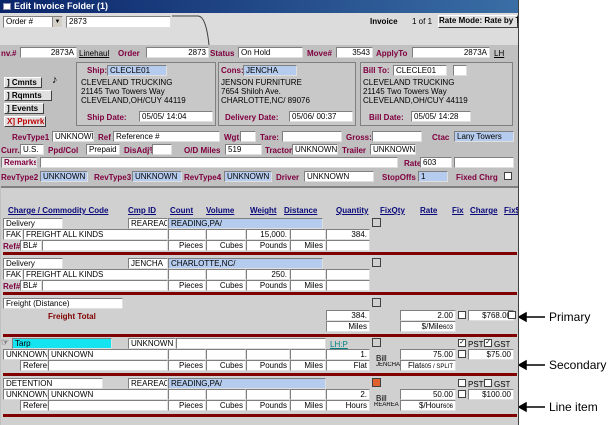 The image size is (614, 425). I want to click on tarp-distance-unit: Miles, so click(308, 365).